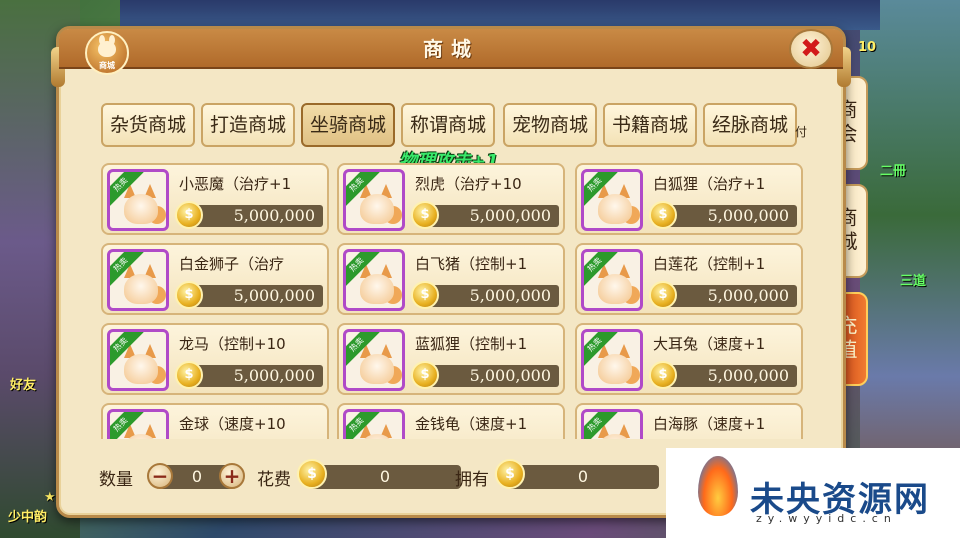 The width and height of the screenshot is (960, 538). What do you see at coordinates (471, 344) in the screenshot?
I see `item-name: 蓝狐狸（控制+1` at bounding box center [471, 344].